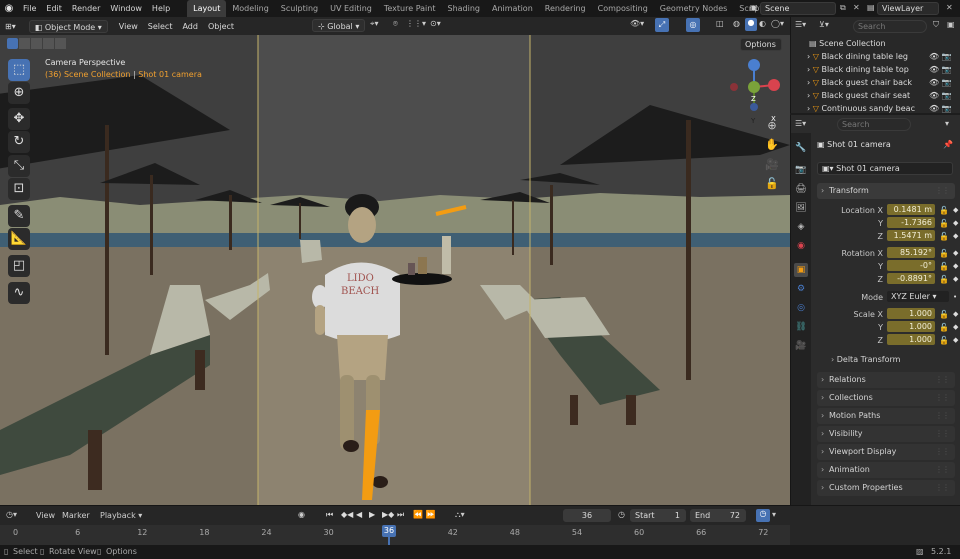  I want to click on rotation-x-field: 85.192°, so click(911, 252).